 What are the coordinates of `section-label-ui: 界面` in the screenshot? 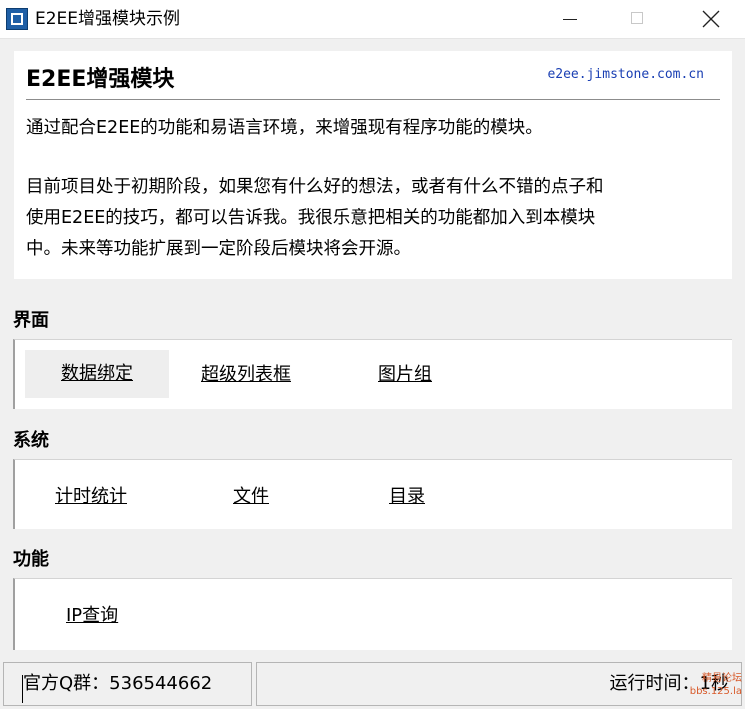 It's located at (31, 320).